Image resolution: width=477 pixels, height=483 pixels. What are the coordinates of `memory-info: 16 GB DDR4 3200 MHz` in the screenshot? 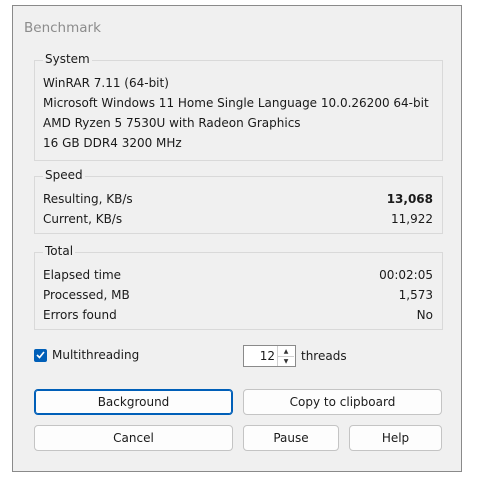 It's located at (112, 143).